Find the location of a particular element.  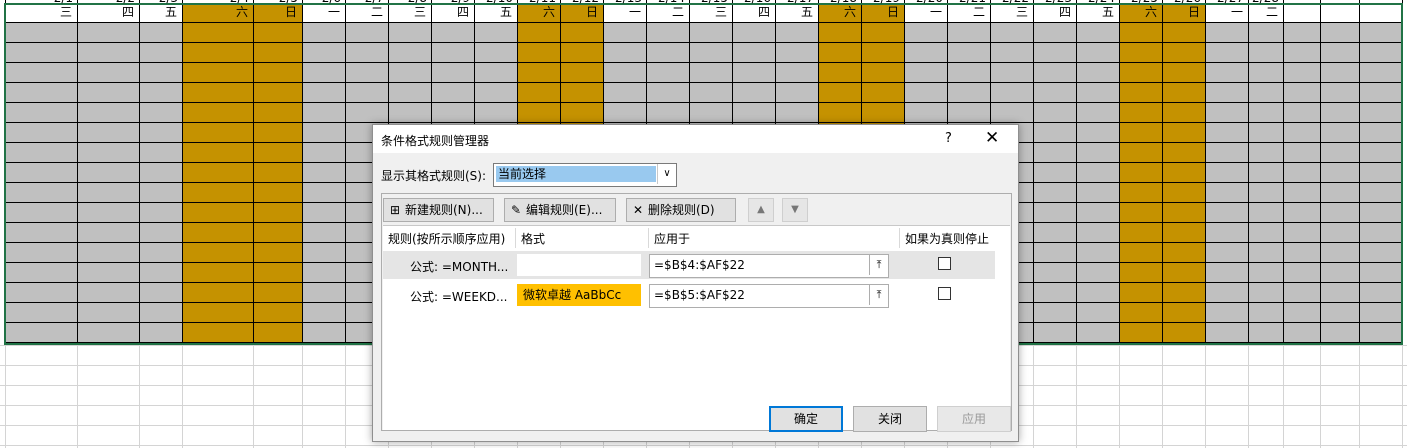

applies-to-value: =$B$4:$AF$22 is located at coordinates (699, 265).